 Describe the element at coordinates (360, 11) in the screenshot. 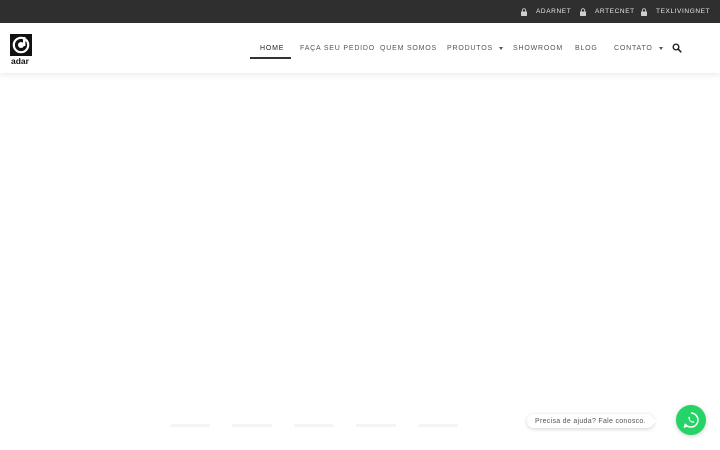

I see `top-bar: ADARNET ARTECNET TEXLIVINGNET` at that location.